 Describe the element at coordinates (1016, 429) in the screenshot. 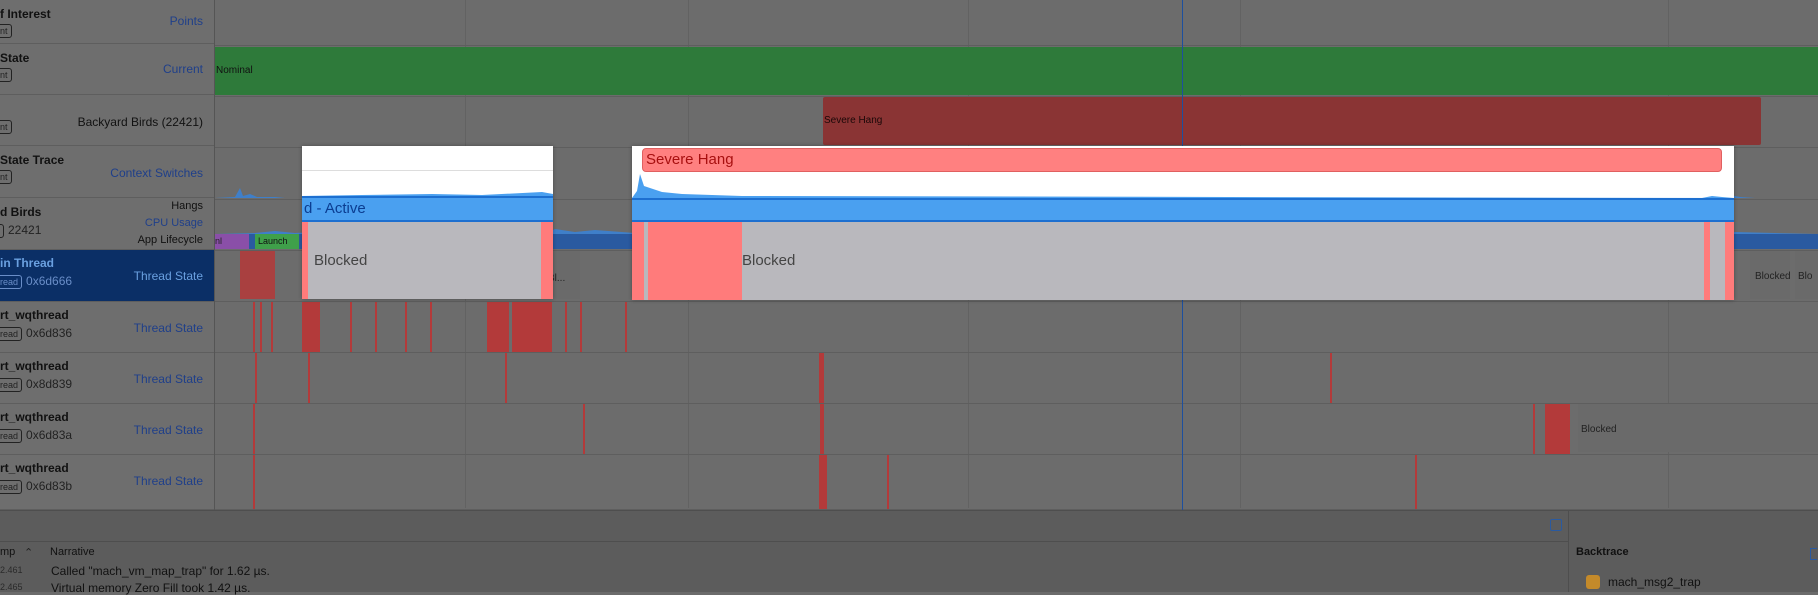

I see `wqthread-3-lane: Blocked` at that location.